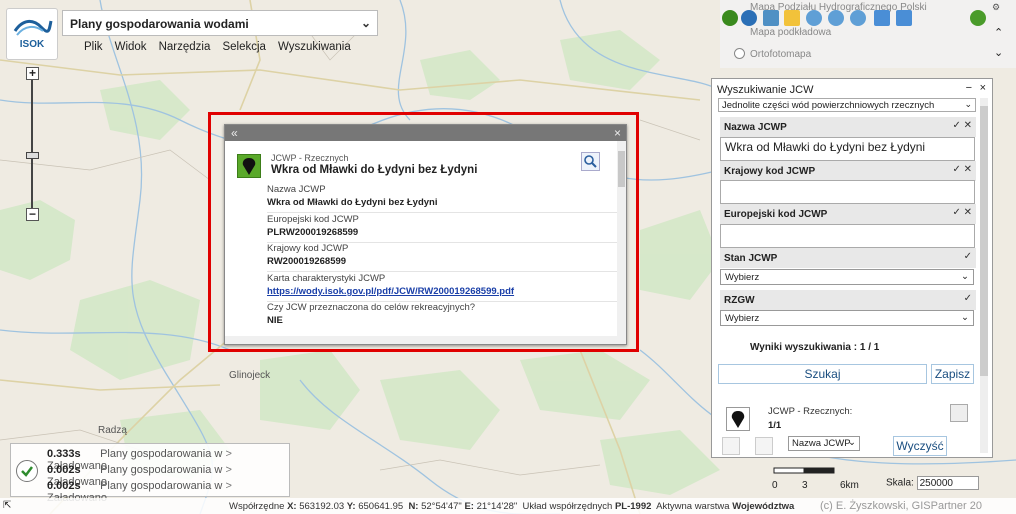  What do you see at coordinates (836, 18) in the screenshot?
I see `zoom-out-icon` at bounding box center [836, 18].